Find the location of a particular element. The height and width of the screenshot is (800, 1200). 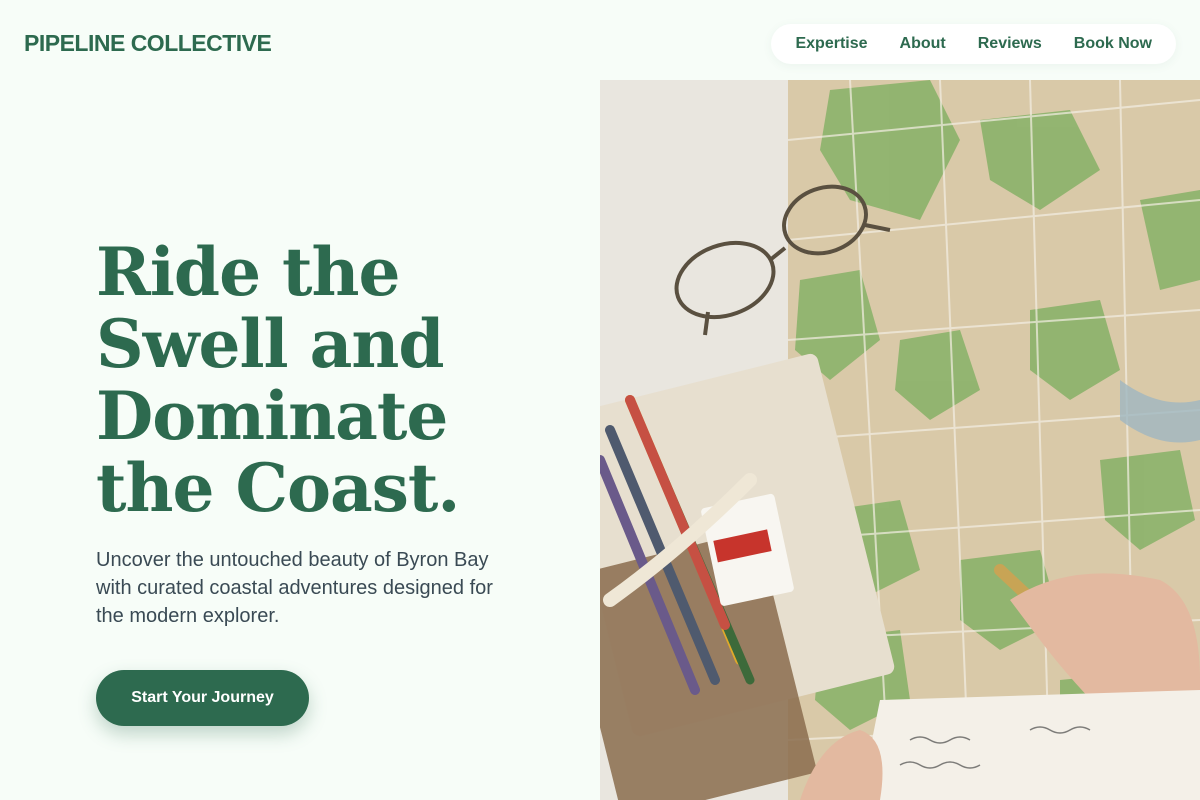

start-journey-button: Start Your Journey is located at coordinates (202, 698).